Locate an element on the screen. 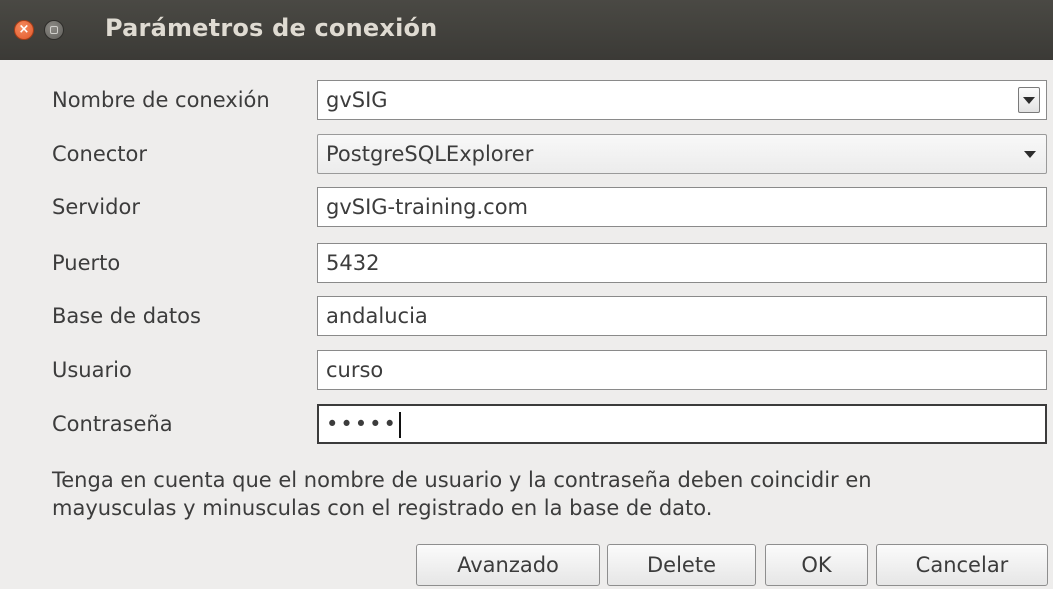  delete-button: Delete is located at coordinates (681, 565).